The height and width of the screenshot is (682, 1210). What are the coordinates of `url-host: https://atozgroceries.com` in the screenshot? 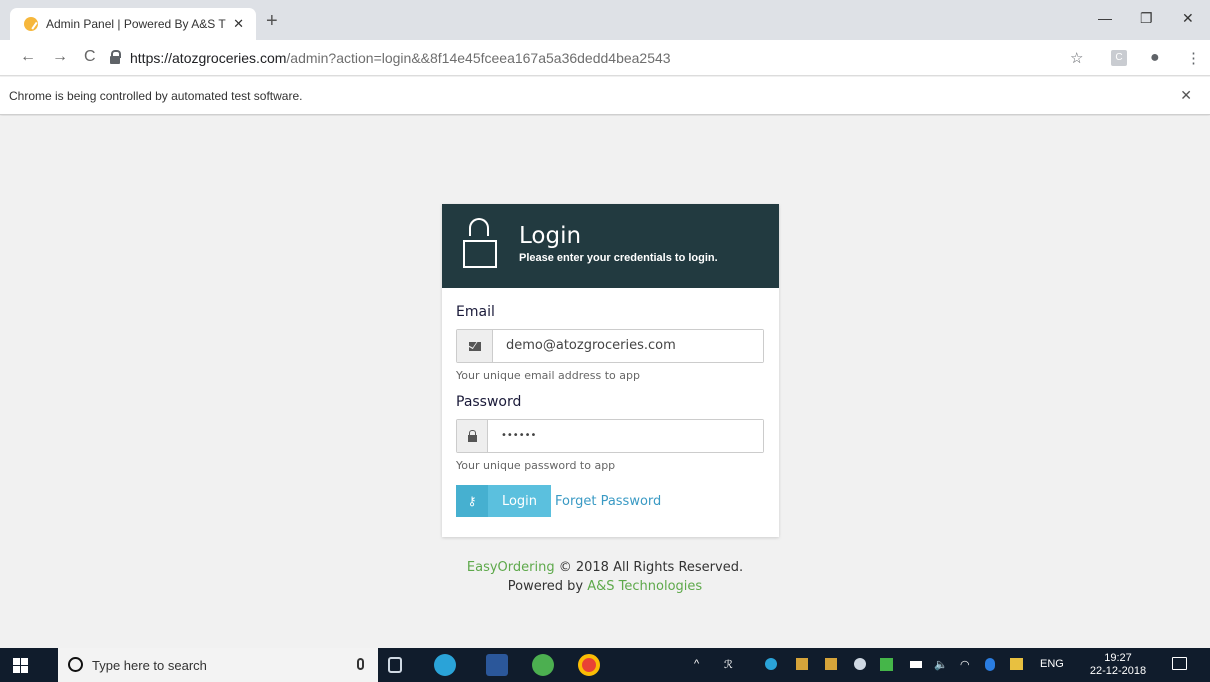 It's located at (208, 58).